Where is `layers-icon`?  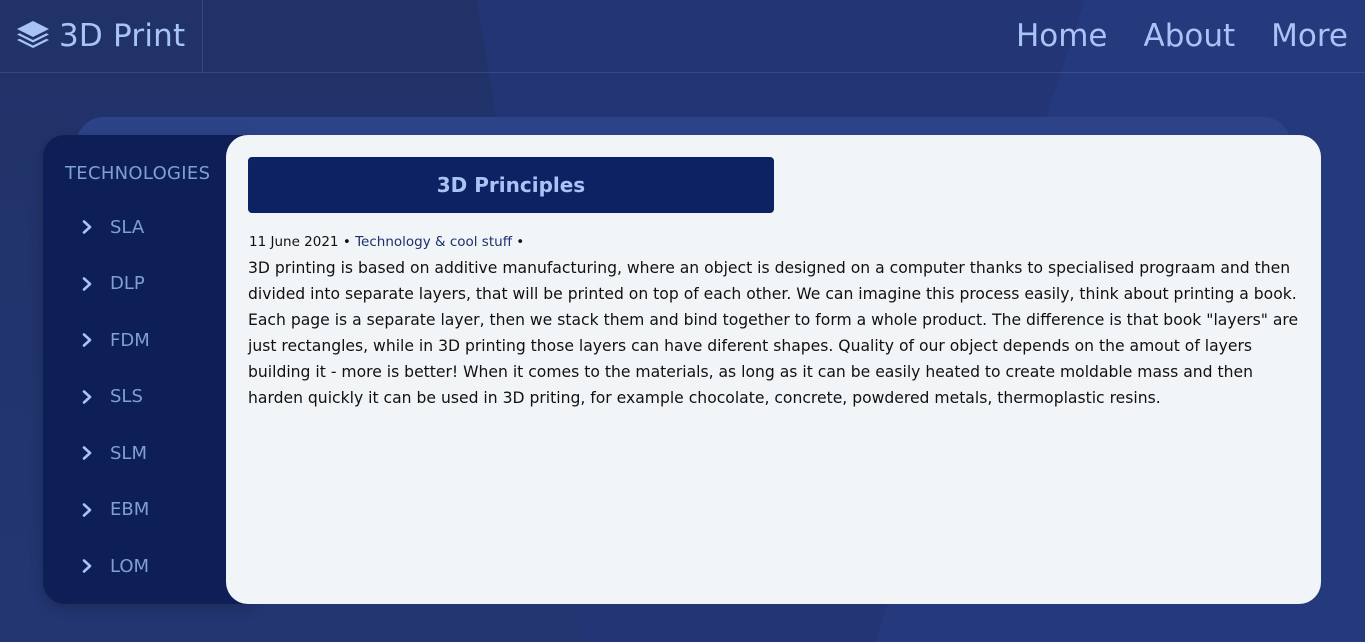
layers-icon is located at coordinates (33, 34).